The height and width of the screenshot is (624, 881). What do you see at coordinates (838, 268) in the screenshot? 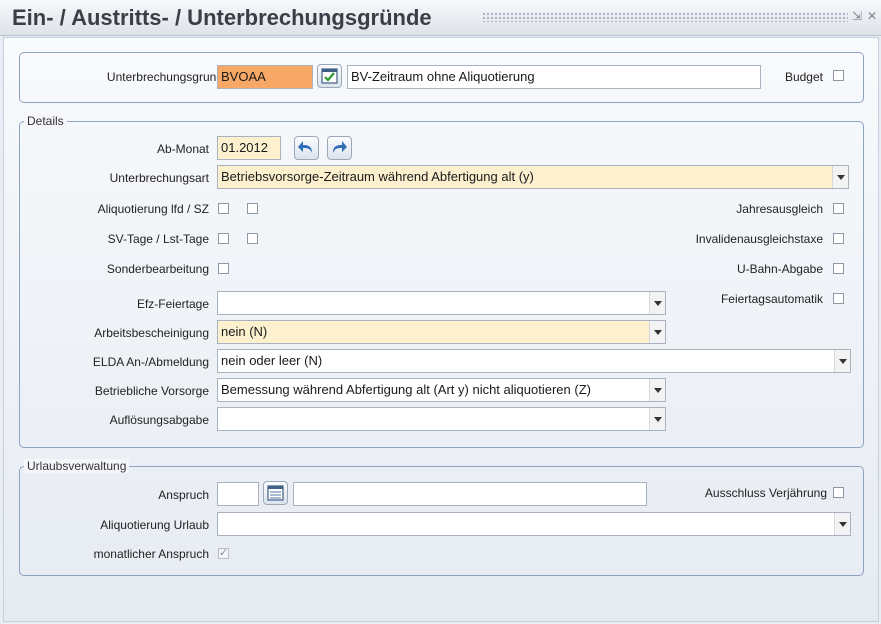
I see `u-bahn-abgabe-checkbox` at bounding box center [838, 268].